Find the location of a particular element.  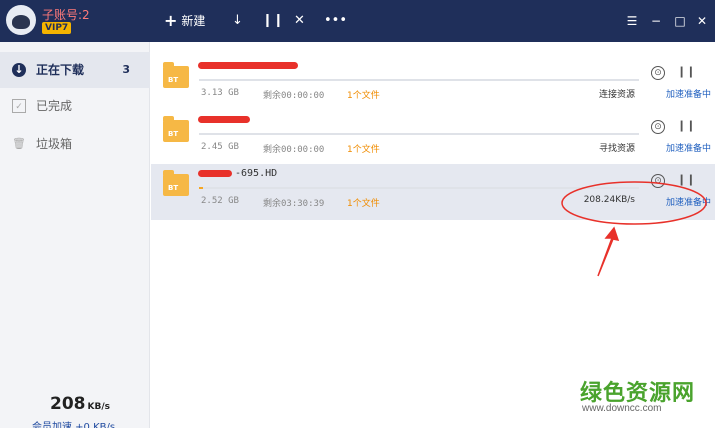

task-size: 2.45 GB is located at coordinates (220, 147).